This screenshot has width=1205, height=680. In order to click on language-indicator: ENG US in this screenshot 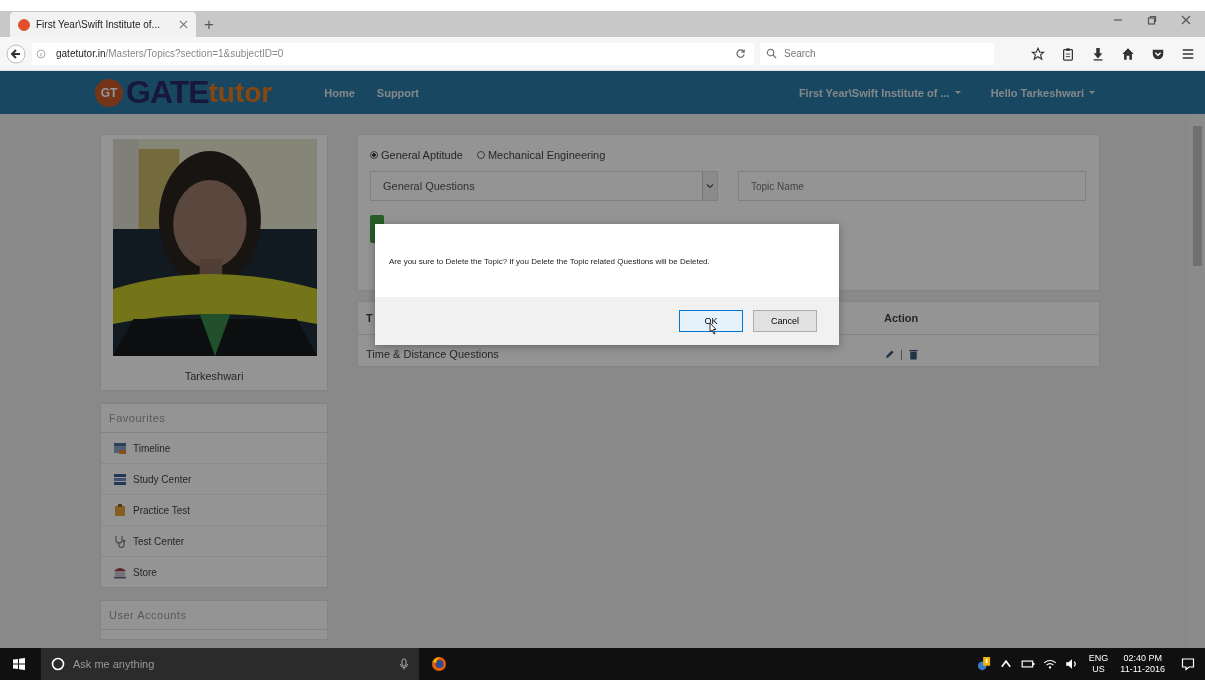, I will do `click(1098, 664)`.